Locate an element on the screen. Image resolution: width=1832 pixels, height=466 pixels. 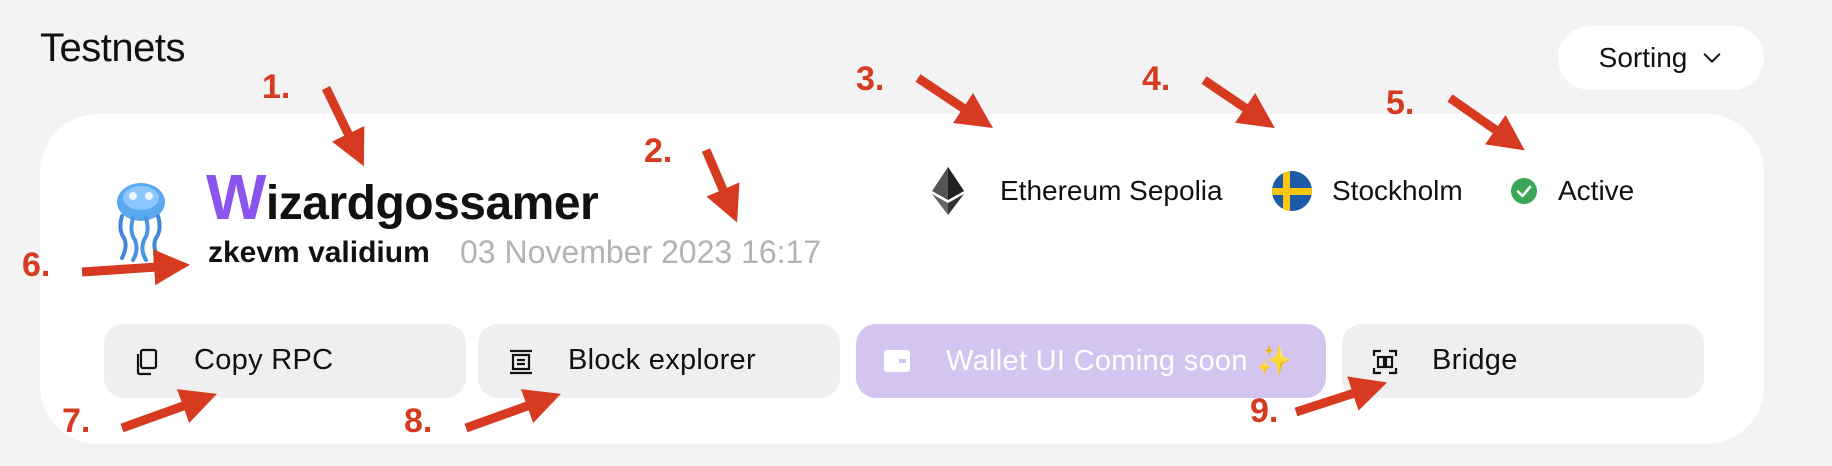
copy-rpc-label: Copy RPC is located at coordinates (264, 360).